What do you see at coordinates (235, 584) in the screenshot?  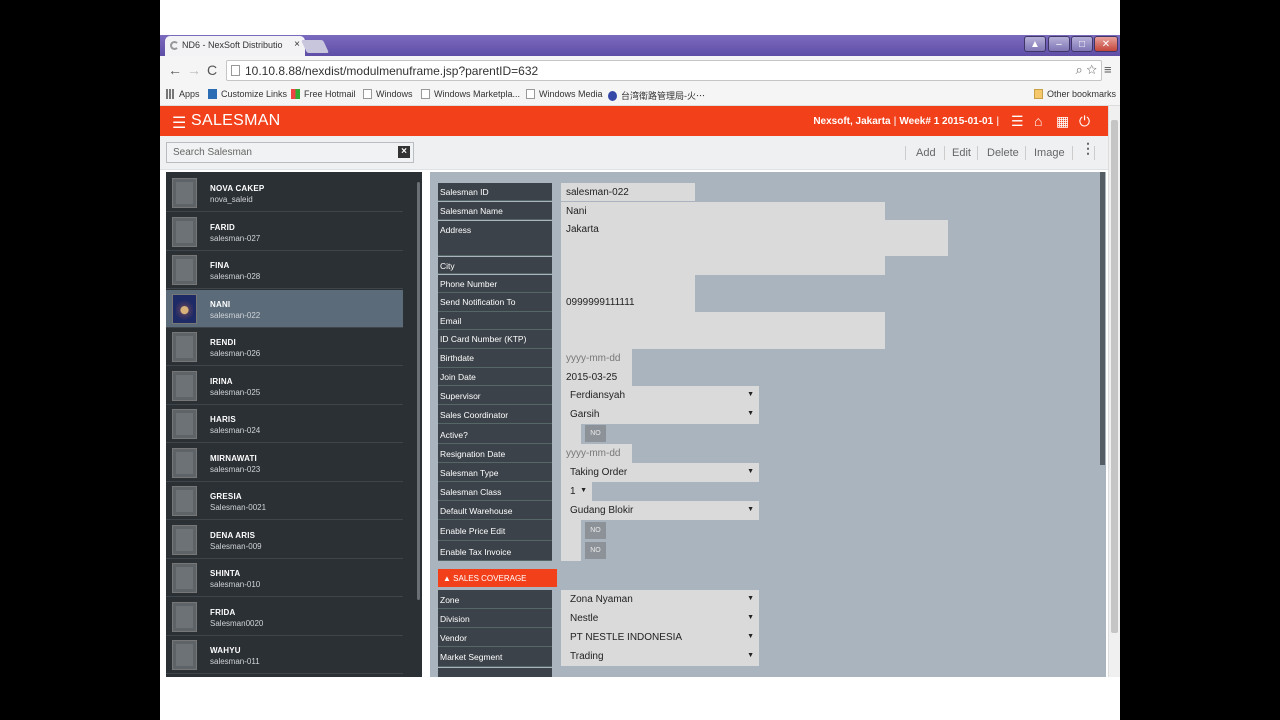 I see `salesman-id: salesman-010` at bounding box center [235, 584].